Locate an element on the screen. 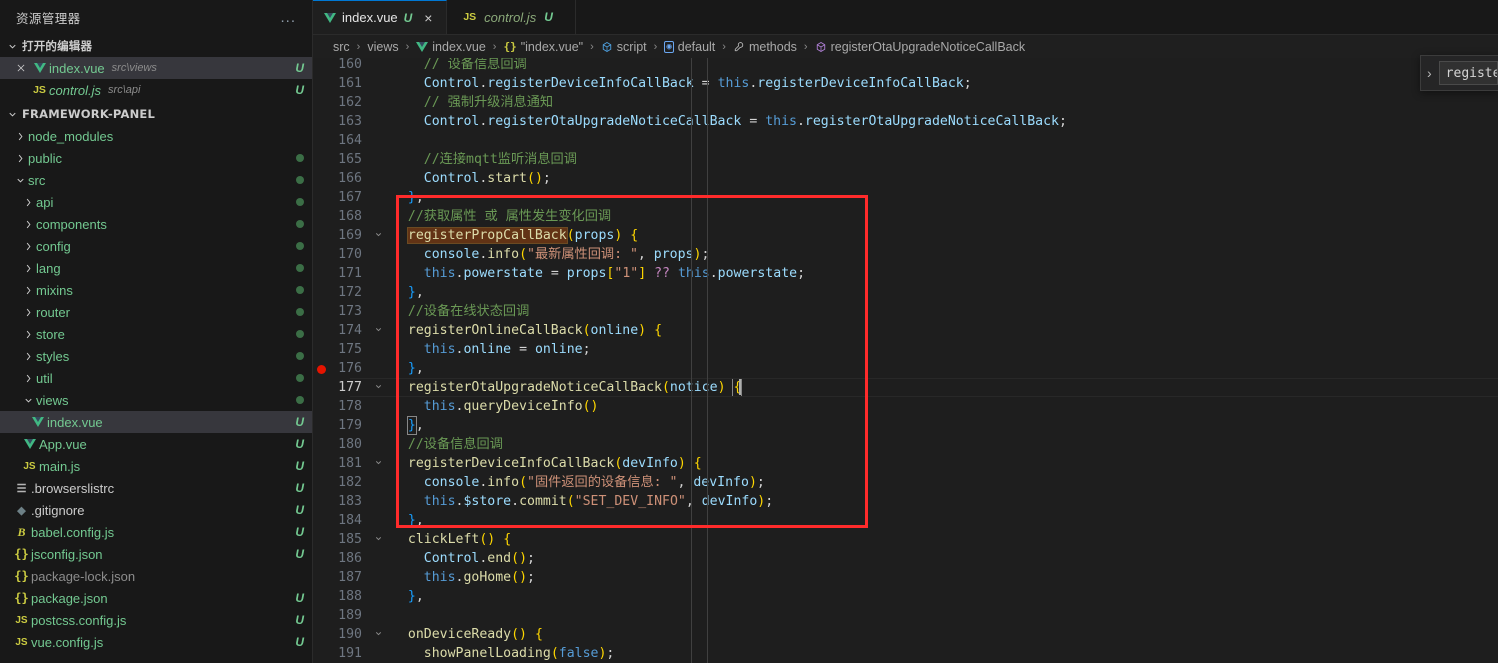  tree-item-postcss-config-js: JS postcss.config.js U is located at coordinates (156, 620).